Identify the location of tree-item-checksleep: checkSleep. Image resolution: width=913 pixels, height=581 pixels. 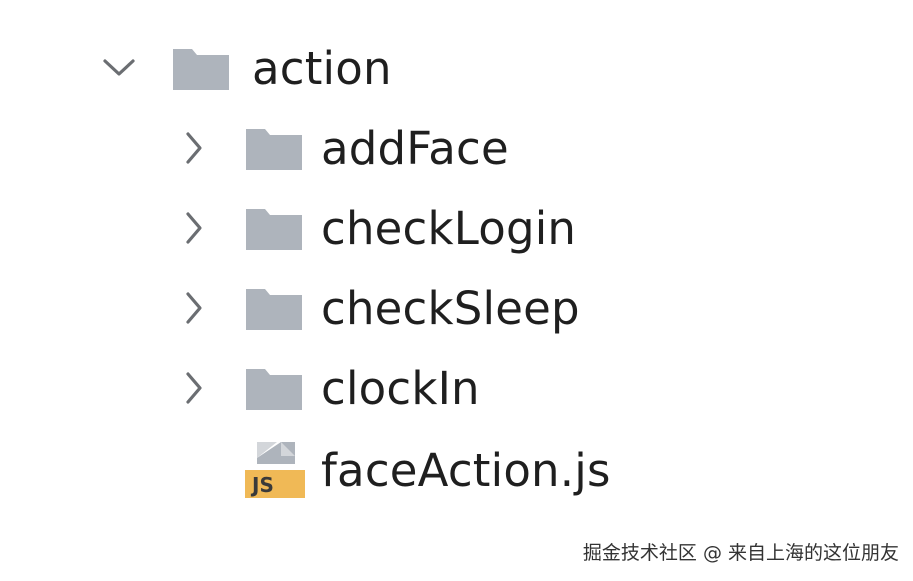
(377, 308).